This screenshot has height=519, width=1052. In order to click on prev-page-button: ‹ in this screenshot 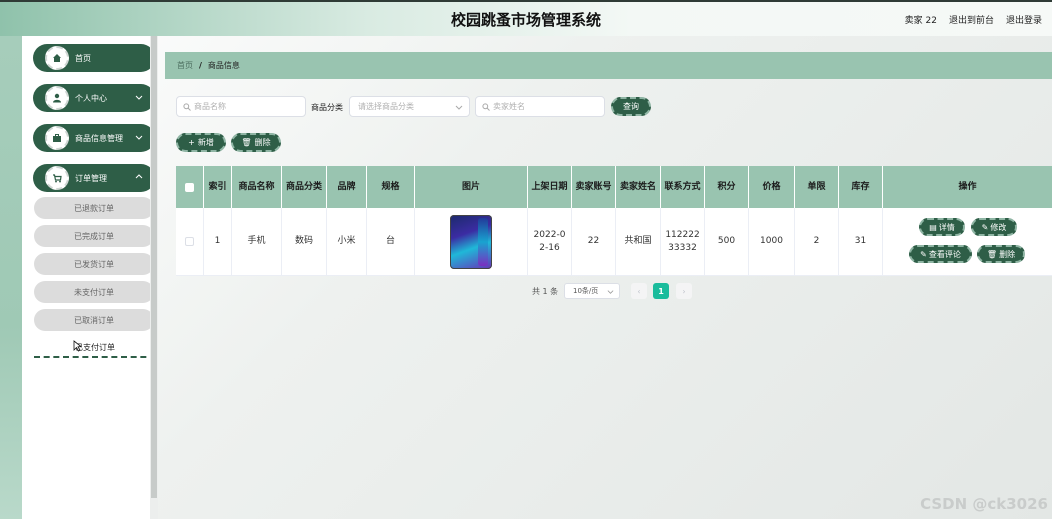, I will do `click(639, 291)`.